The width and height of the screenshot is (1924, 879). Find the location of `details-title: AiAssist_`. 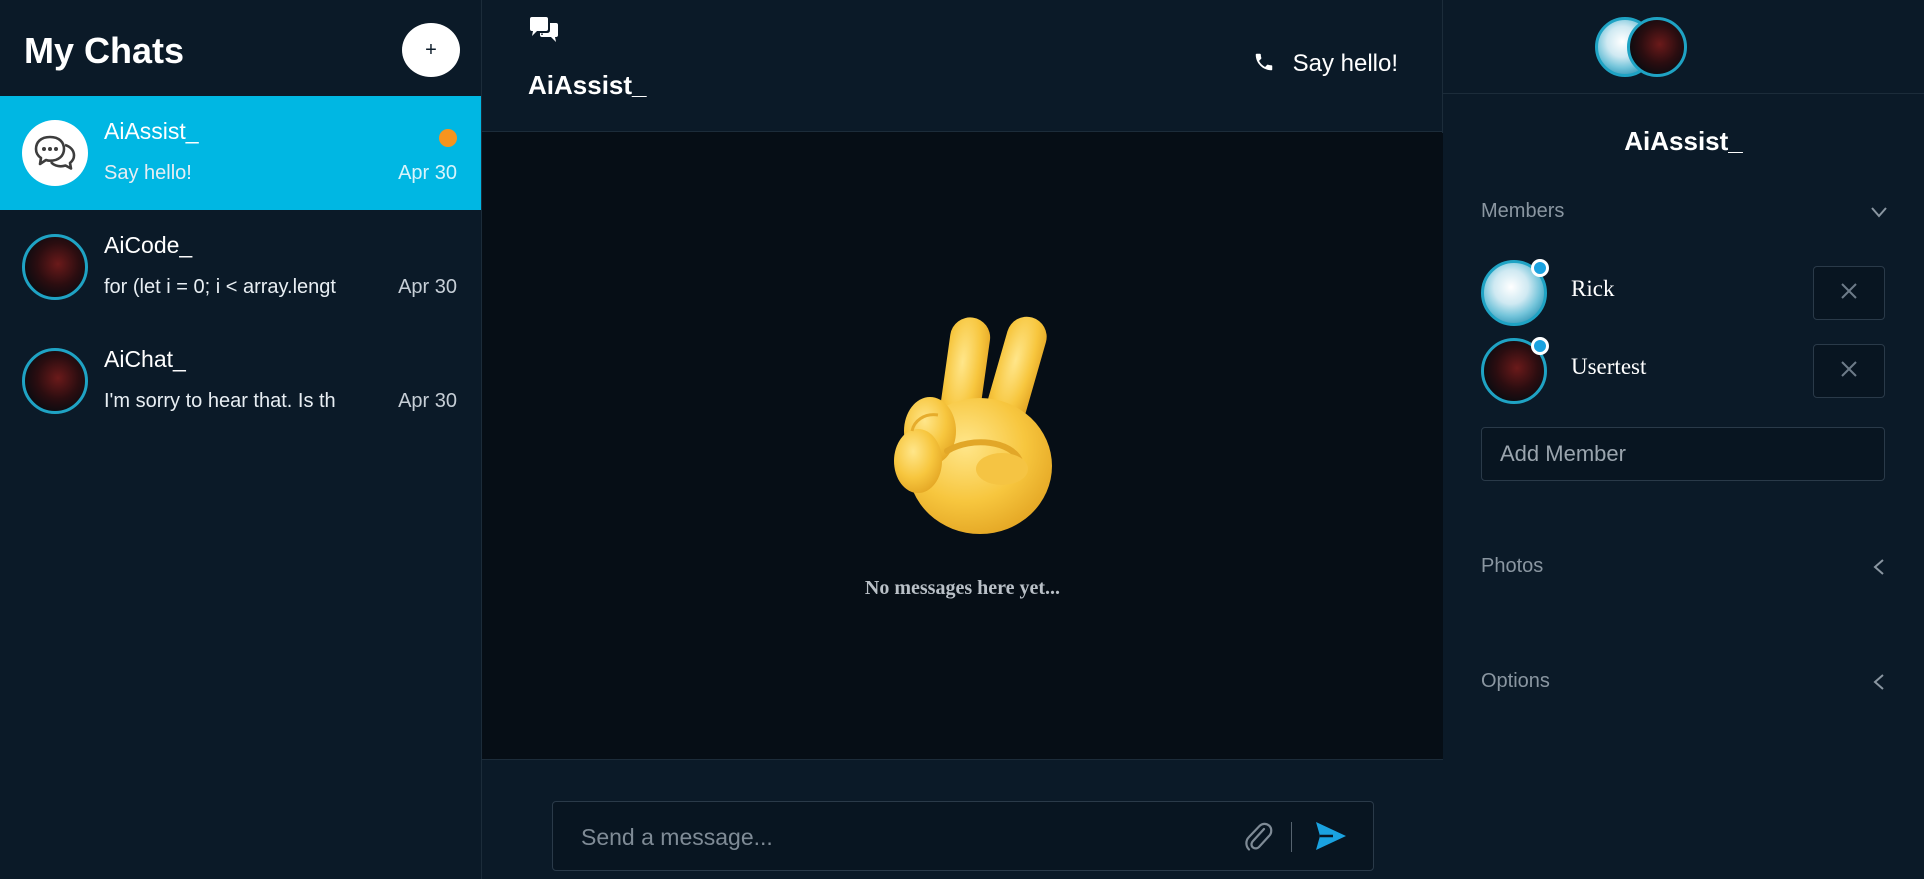

details-title: AiAssist_ is located at coordinates (1683, 141).